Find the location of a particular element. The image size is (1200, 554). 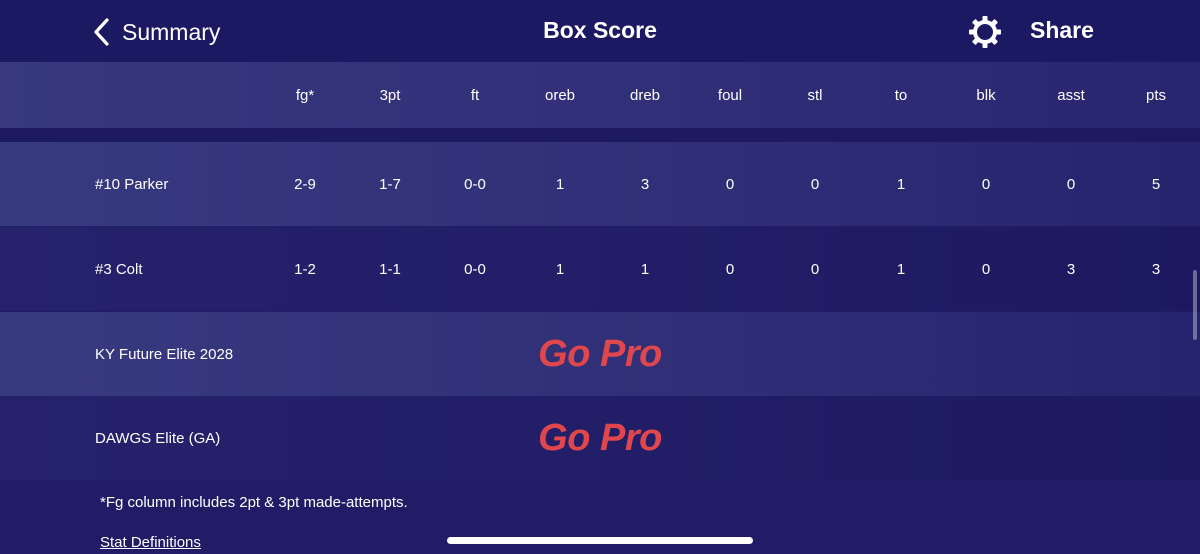

col-header-dreb: dreb is located at coordinates (645, 95).